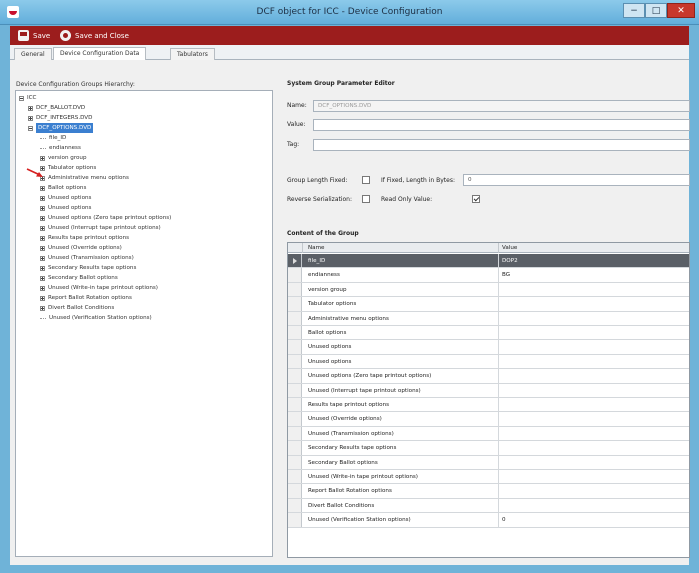  I want to click on cell-name: Administrative menu options, so click(348, 319).